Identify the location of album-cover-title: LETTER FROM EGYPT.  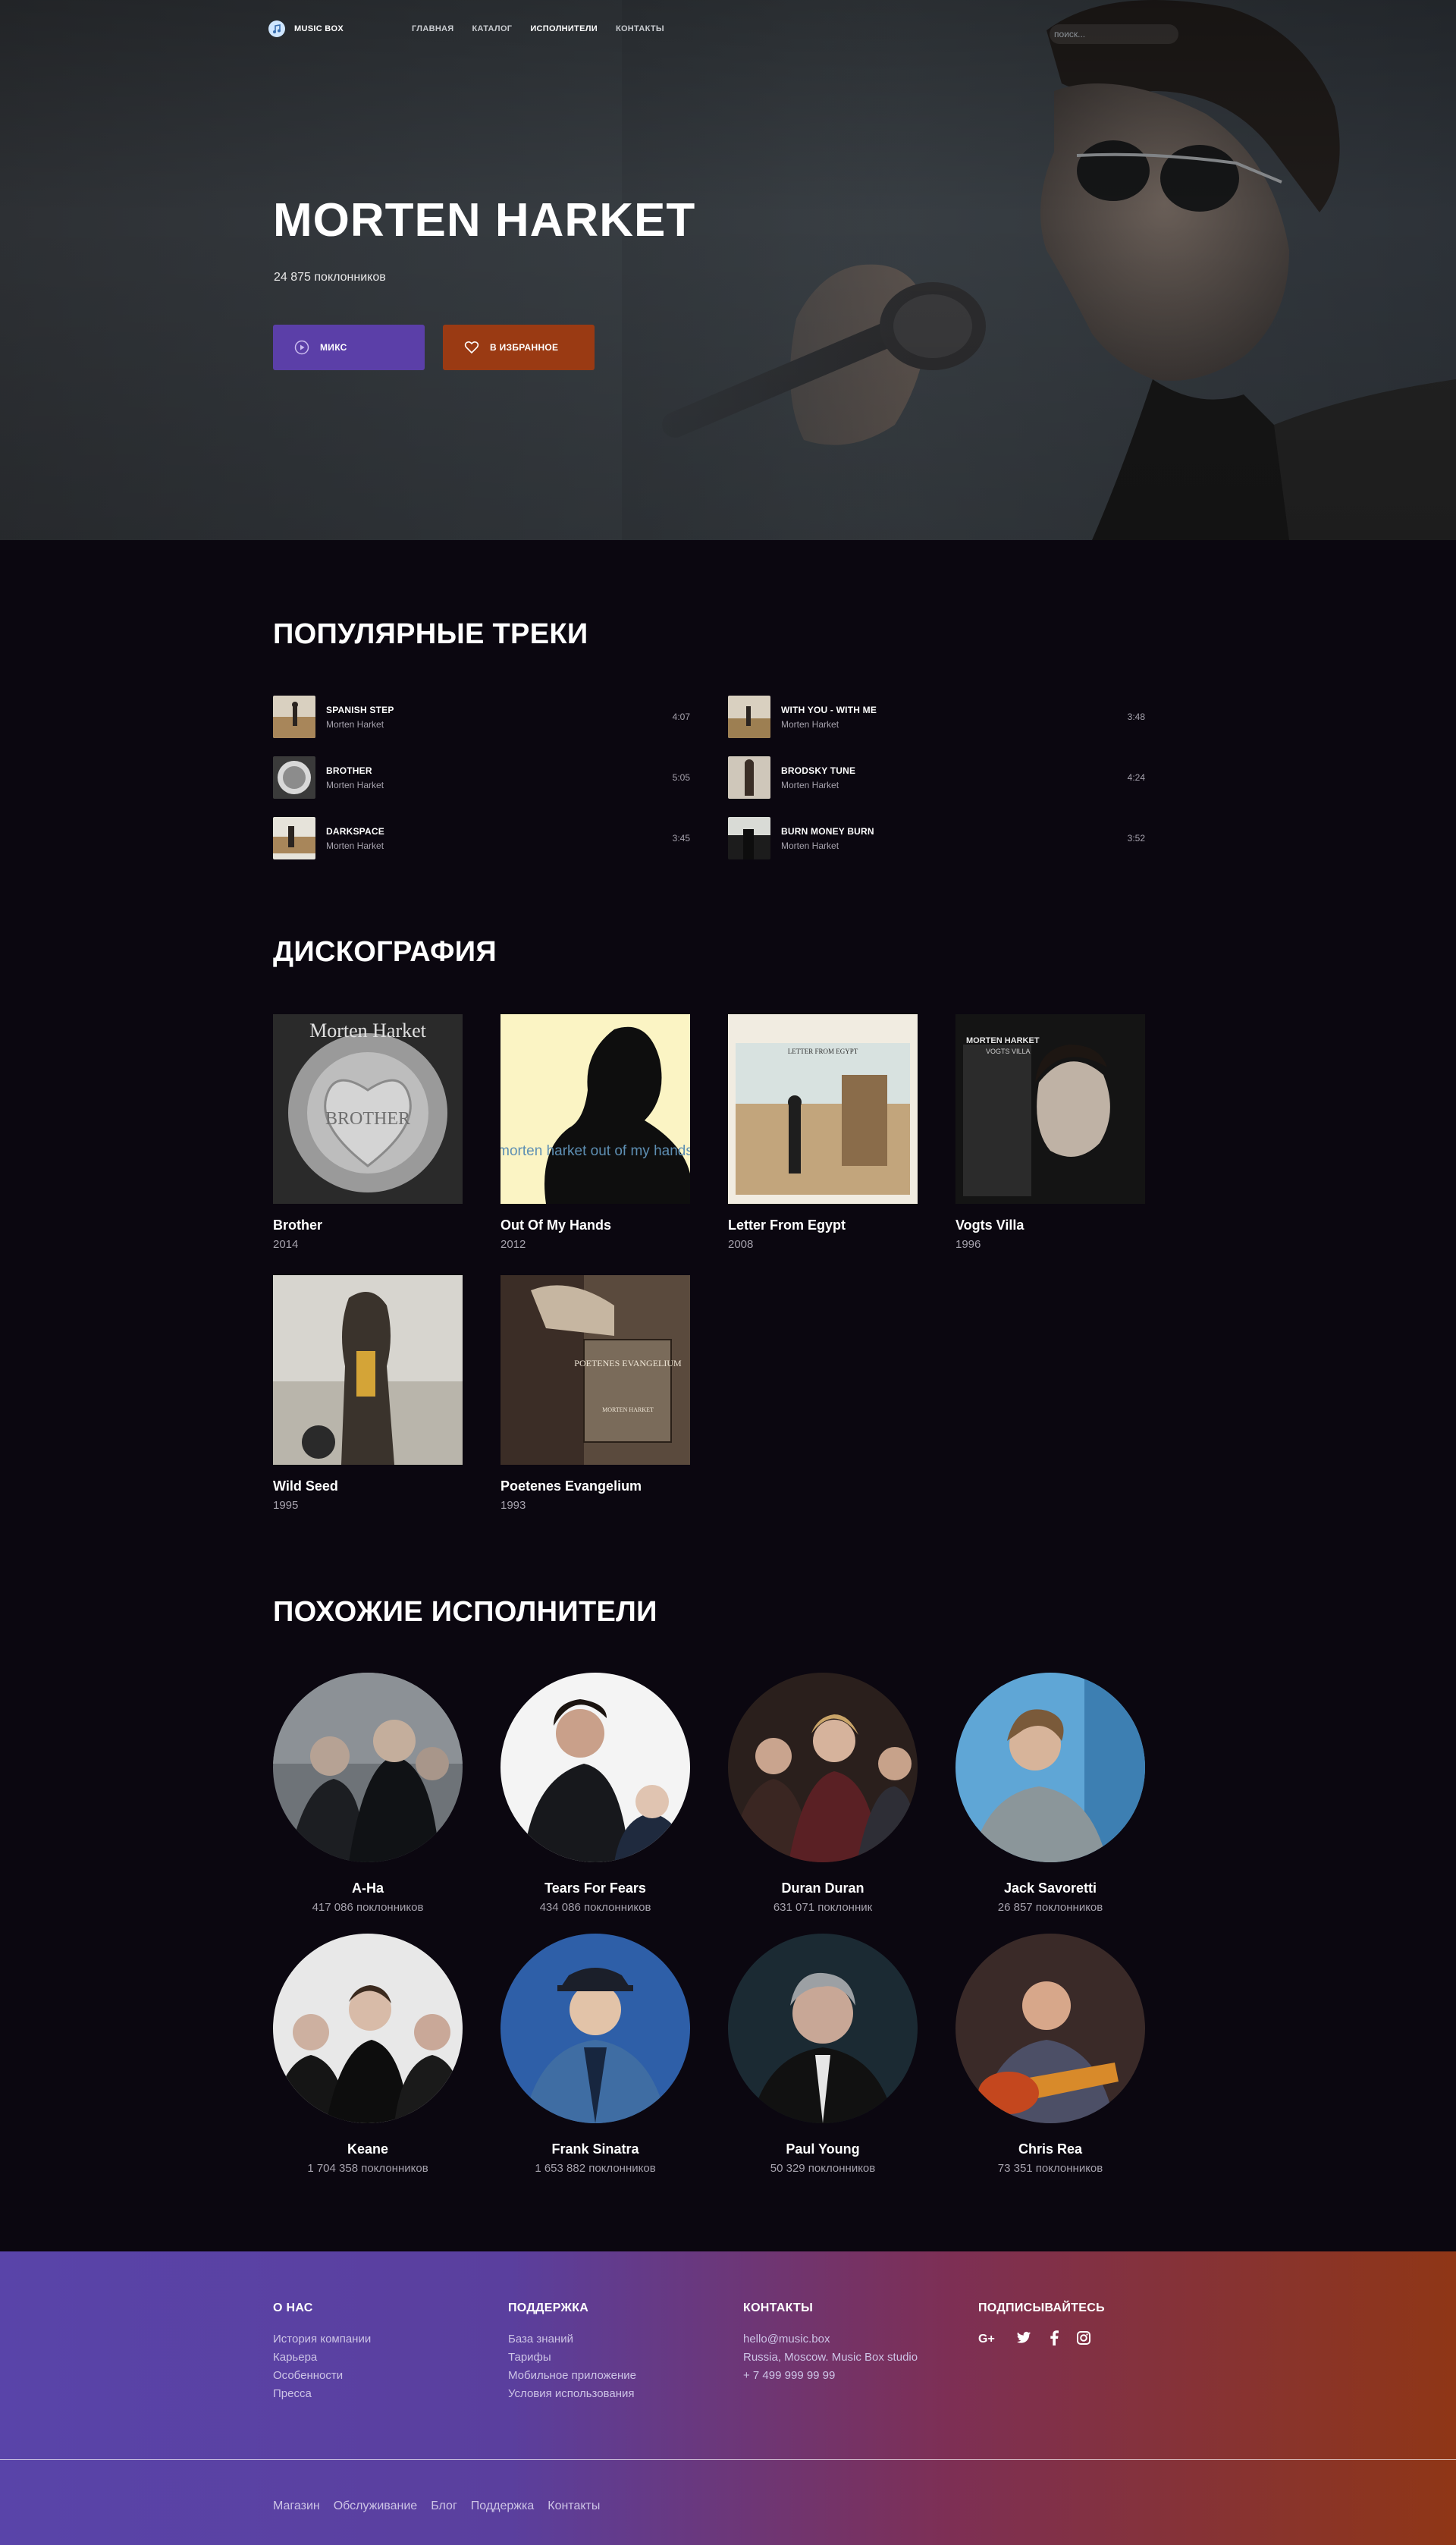
(823, 1051).